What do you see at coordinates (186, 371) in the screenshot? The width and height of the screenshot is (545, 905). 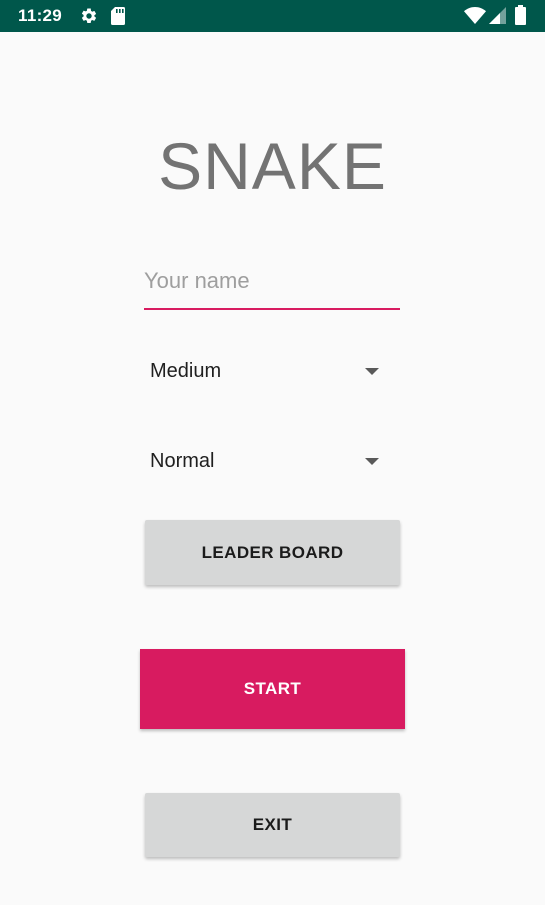 I see `difficulty-spinner-value: Medium` at bounding box center [186, 371].